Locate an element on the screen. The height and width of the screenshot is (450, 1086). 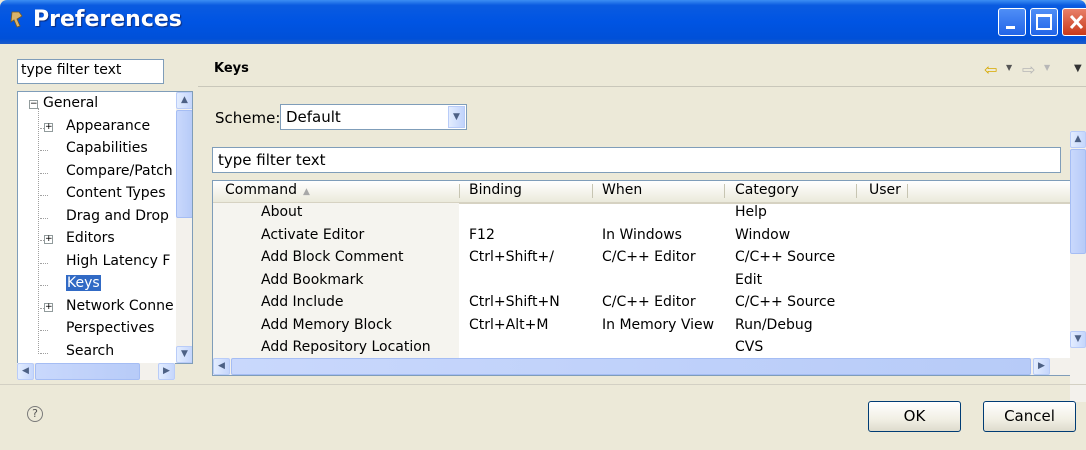
column-header-category: Category is located at coordinates (767, 190).